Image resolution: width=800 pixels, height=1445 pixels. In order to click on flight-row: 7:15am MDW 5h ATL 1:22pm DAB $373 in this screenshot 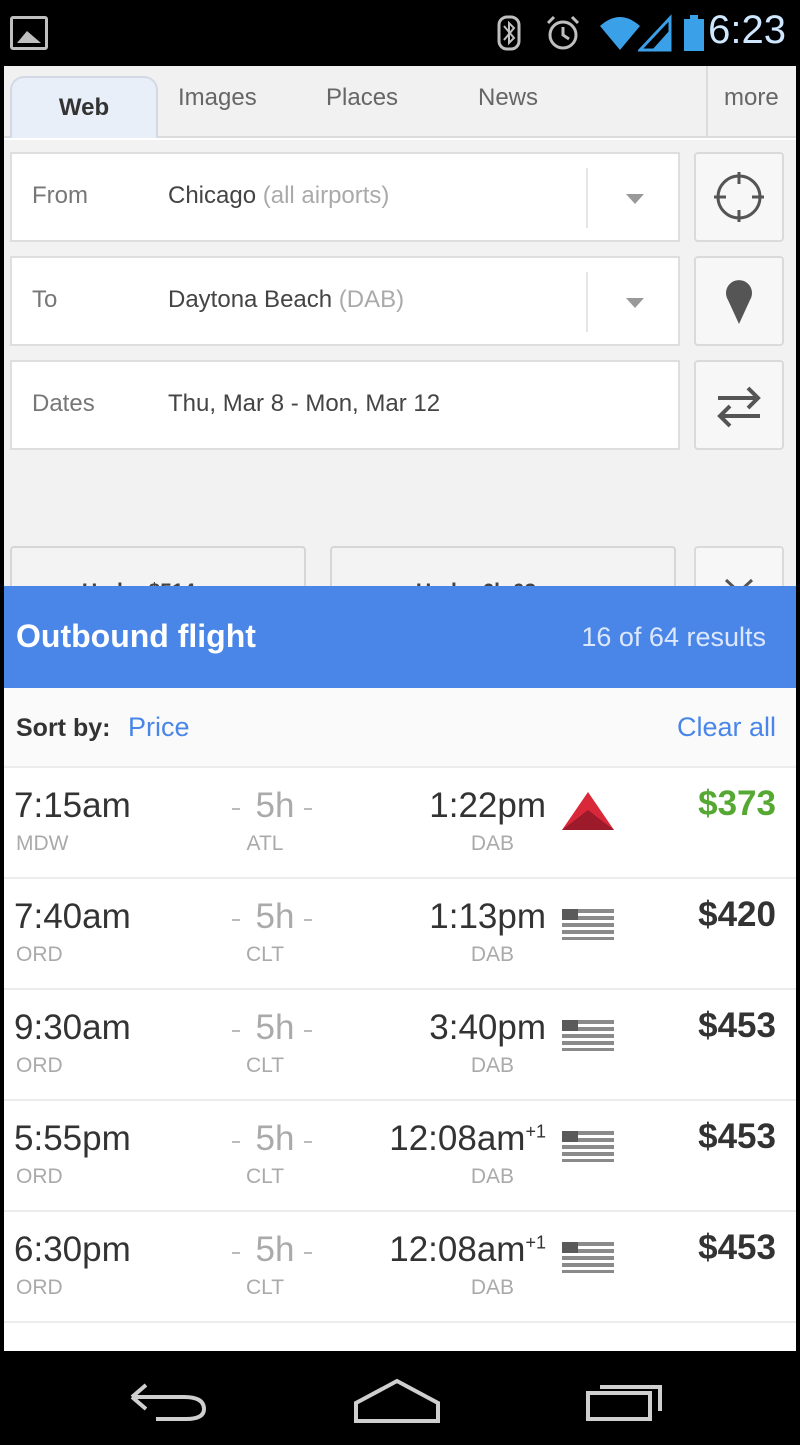, I will do `click(400, 823)`.